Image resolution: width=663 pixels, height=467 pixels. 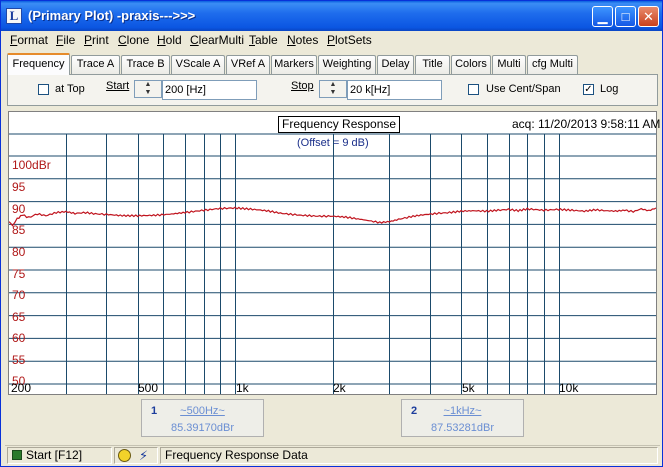 I want to click on tab-trace-b: Trace B, so click(x=145, y=64).